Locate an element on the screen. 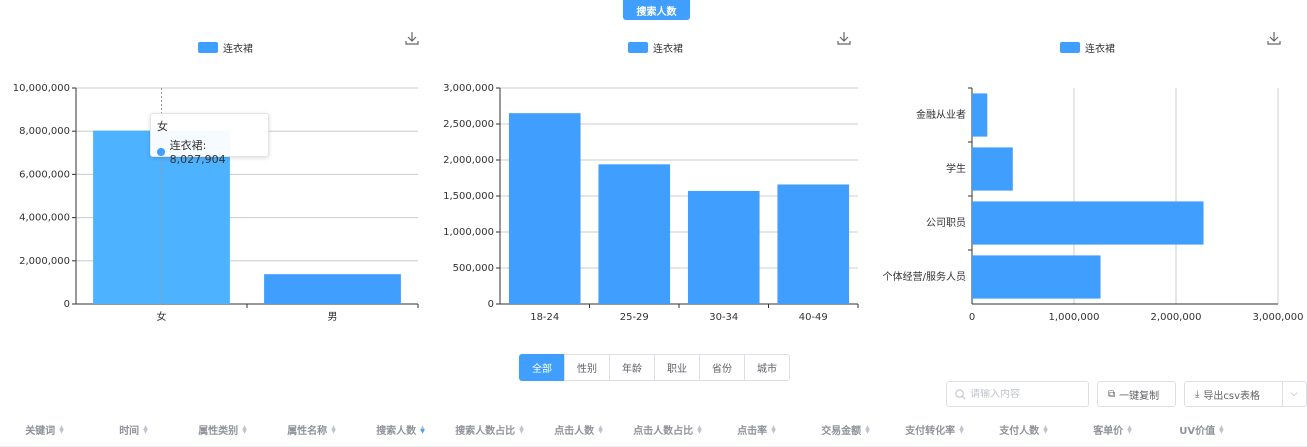  column-header: 交易金额 ▲ ▼ is located at coordinates (845, 429).